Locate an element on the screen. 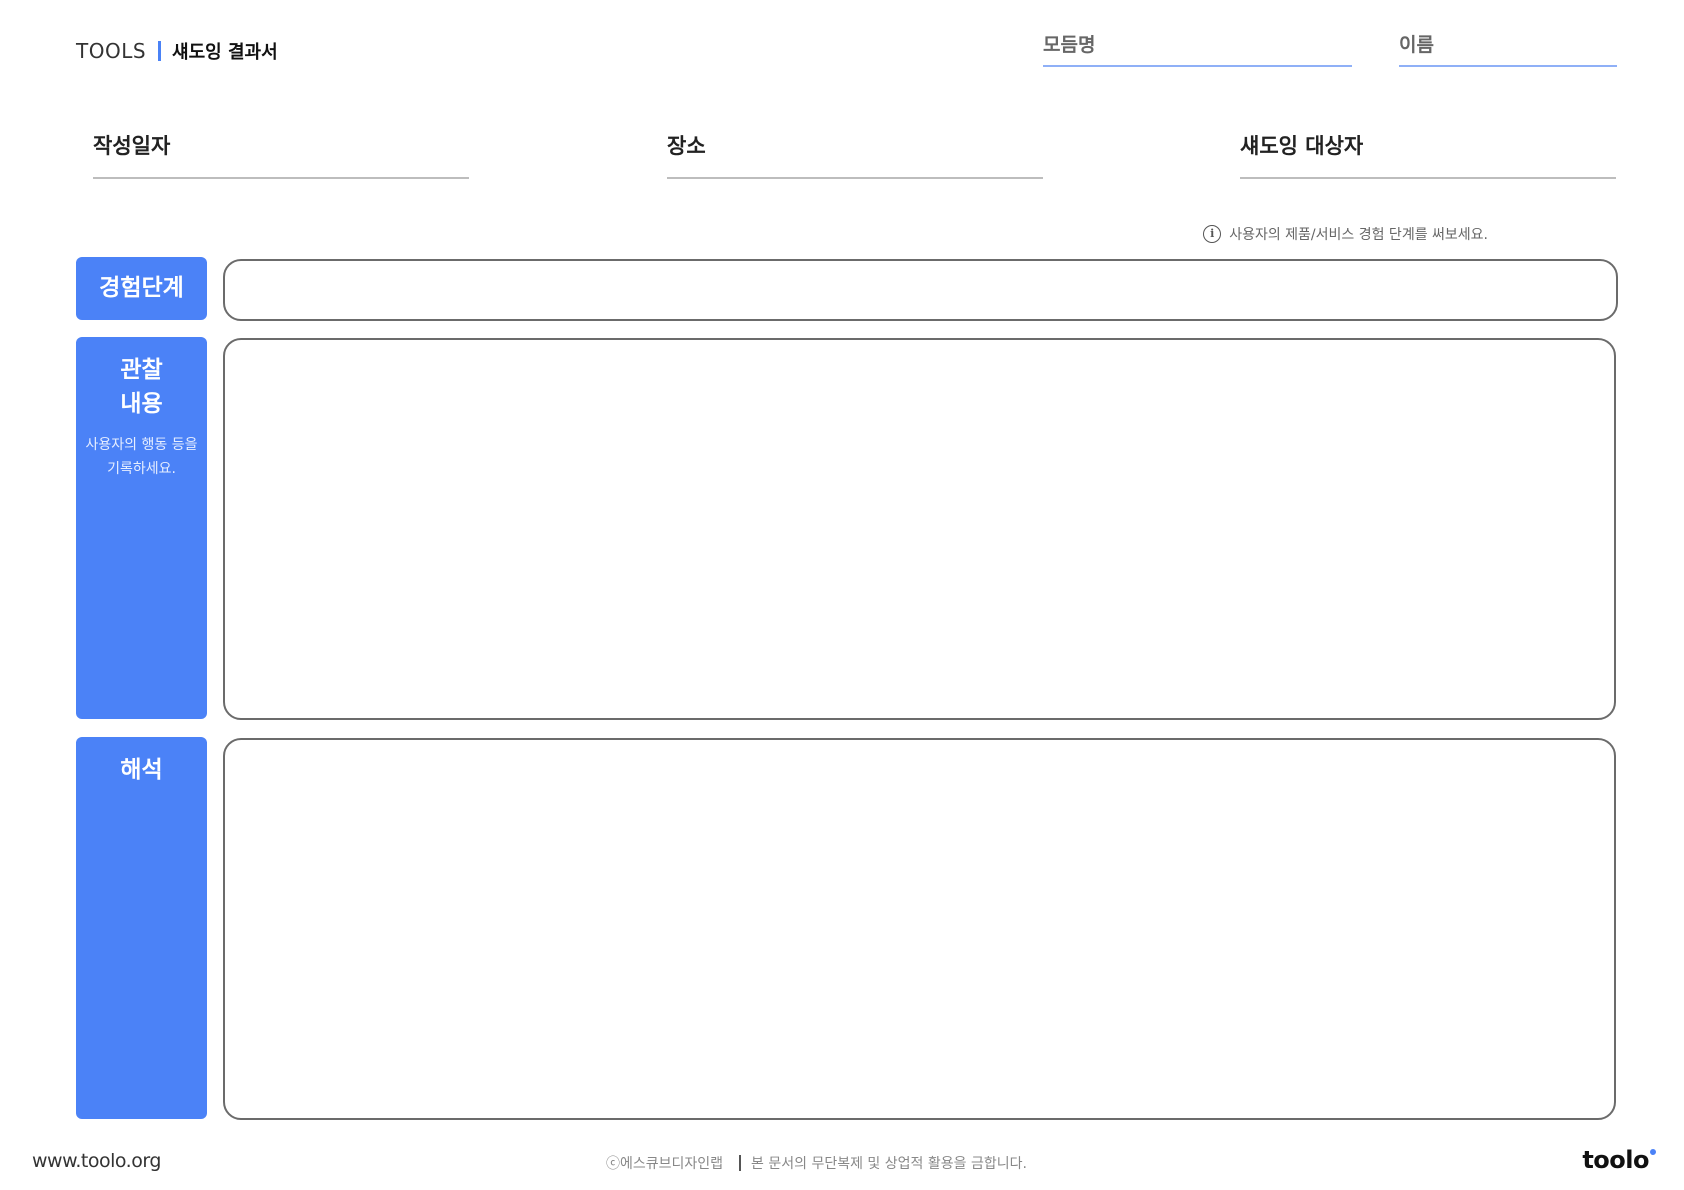 This screenshot has width=1684, height=1190. stage-section-label: 경험단계 is located at coordinates (141, 288).